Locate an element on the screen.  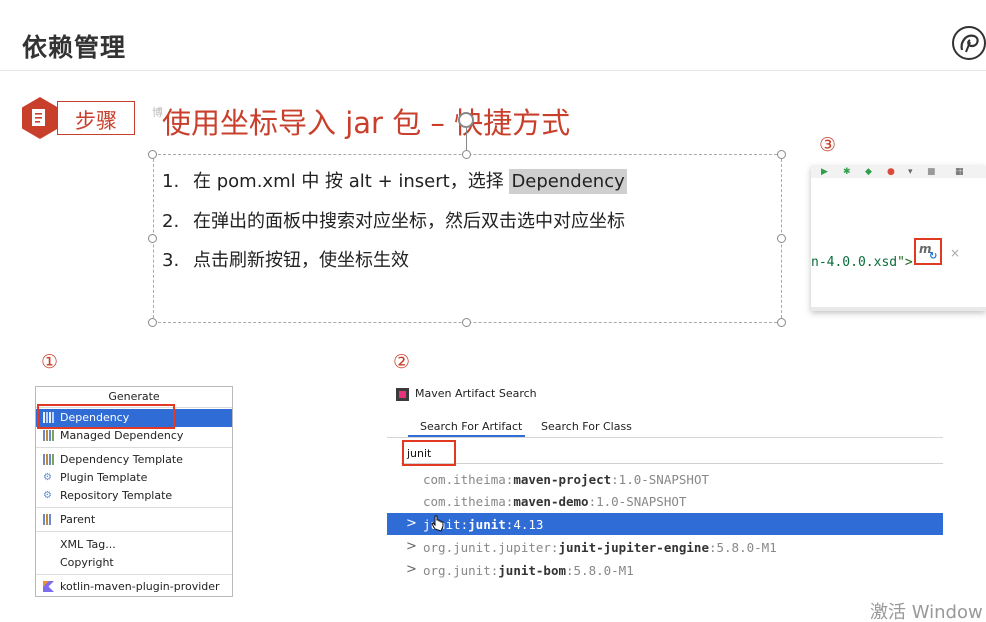
stop-icon: ■ is located at coordinates (931, 172).